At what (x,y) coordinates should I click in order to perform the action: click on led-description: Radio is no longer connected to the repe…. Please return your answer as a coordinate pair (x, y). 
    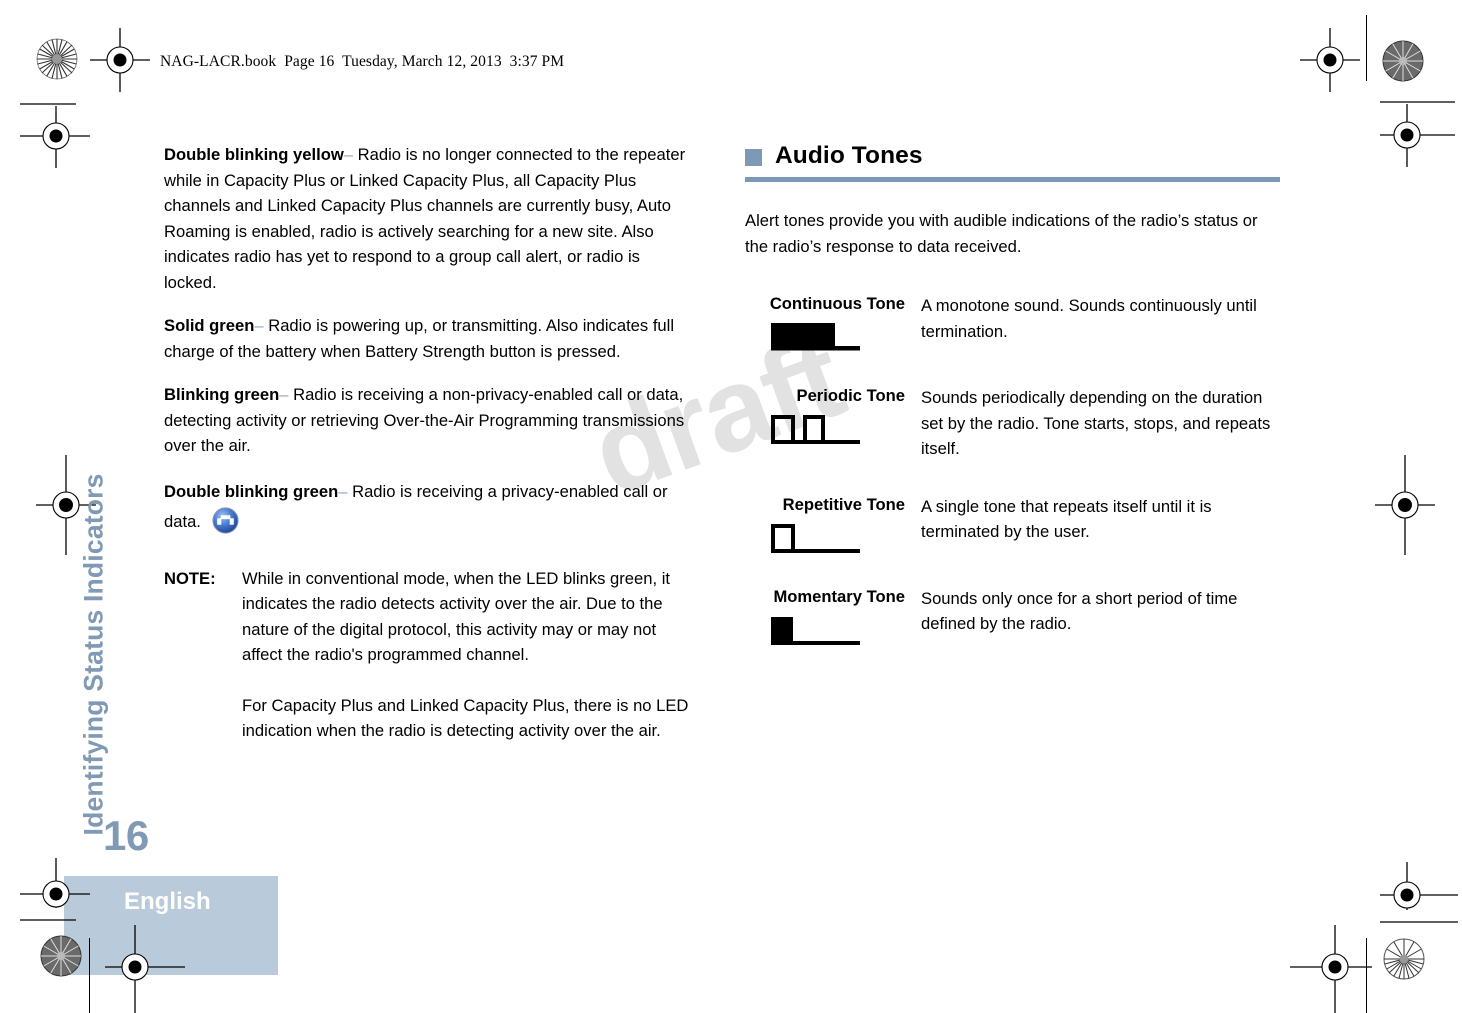
    Looking at the image, I should click on (425, 218).